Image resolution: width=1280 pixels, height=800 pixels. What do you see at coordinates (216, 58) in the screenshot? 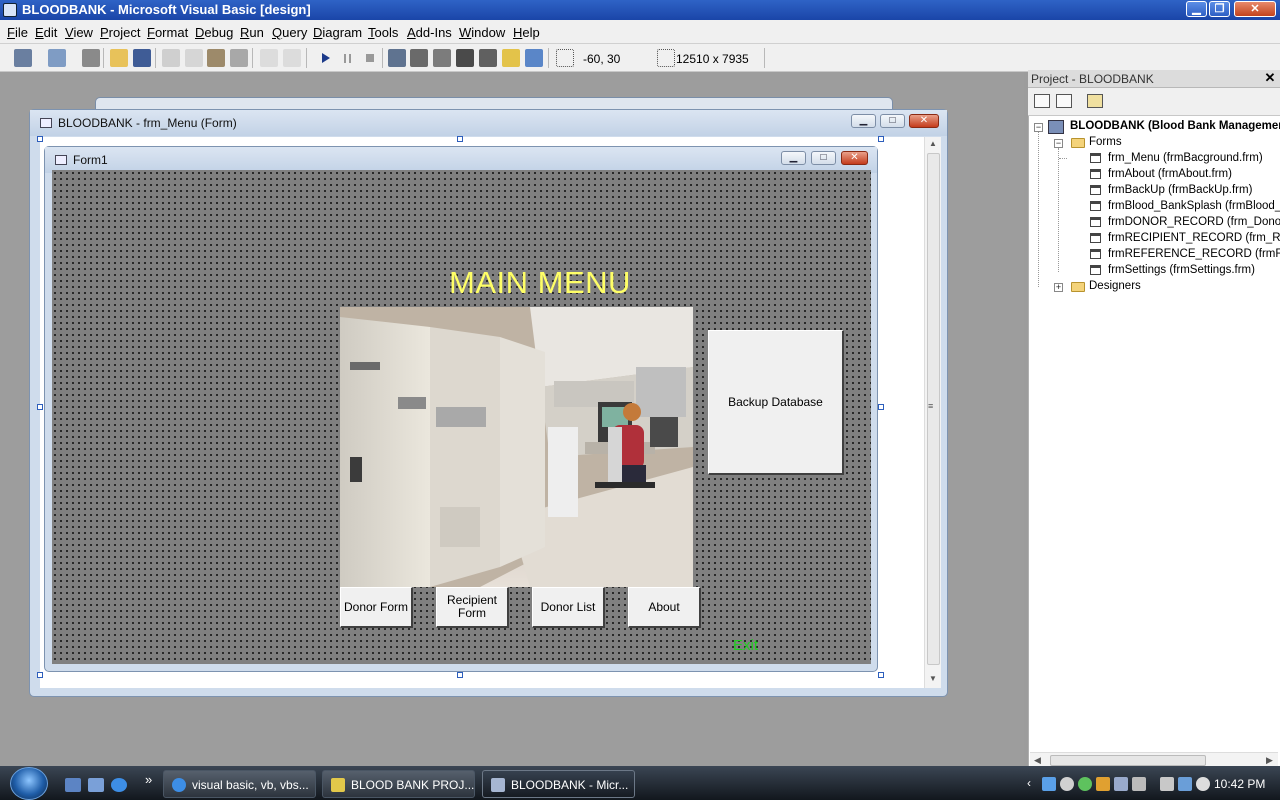
I see `paste-icon` at bounding box center [216, 58].